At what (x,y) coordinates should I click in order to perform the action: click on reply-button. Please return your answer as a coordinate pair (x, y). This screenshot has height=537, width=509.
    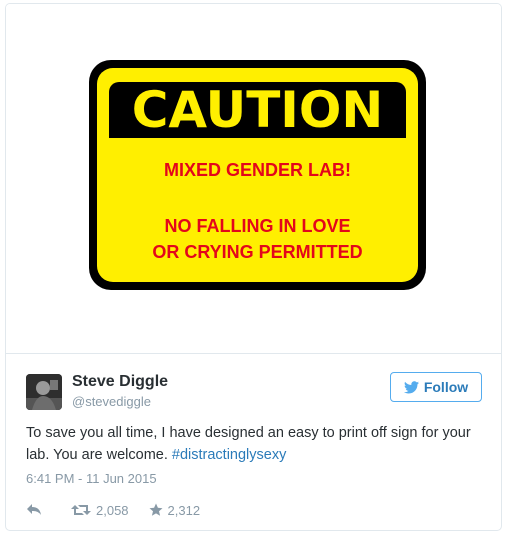
    Looking at the image, I should click on (36, 510).